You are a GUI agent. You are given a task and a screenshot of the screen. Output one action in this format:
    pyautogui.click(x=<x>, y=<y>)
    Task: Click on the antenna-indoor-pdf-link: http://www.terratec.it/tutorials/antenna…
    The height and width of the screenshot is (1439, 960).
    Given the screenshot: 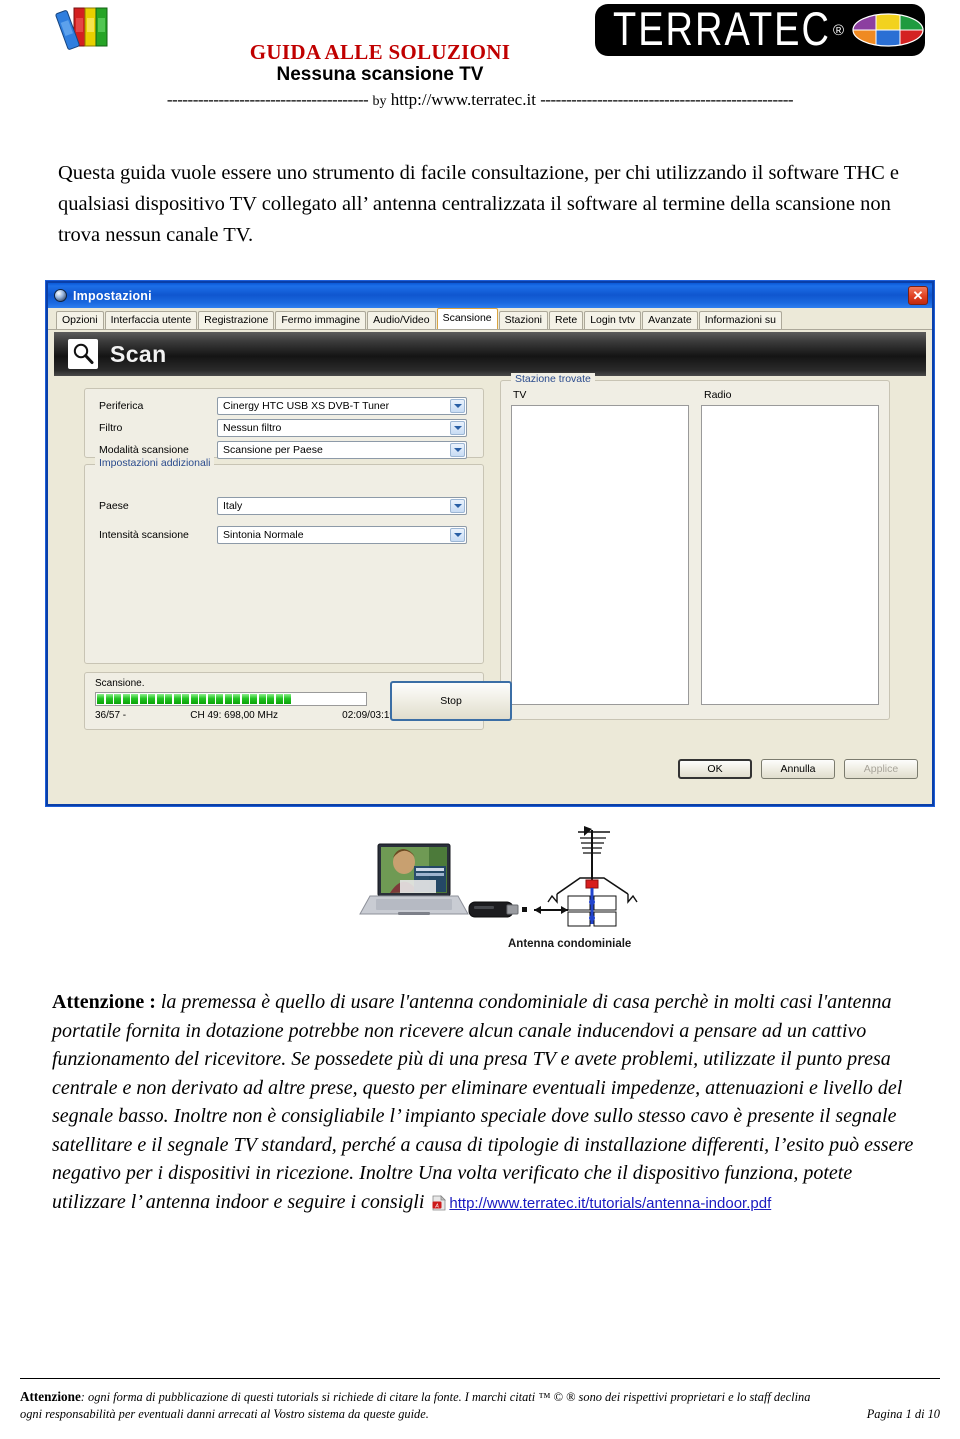 What is the action you would take?
    pyautogui.click(x=610, y=1203)
    